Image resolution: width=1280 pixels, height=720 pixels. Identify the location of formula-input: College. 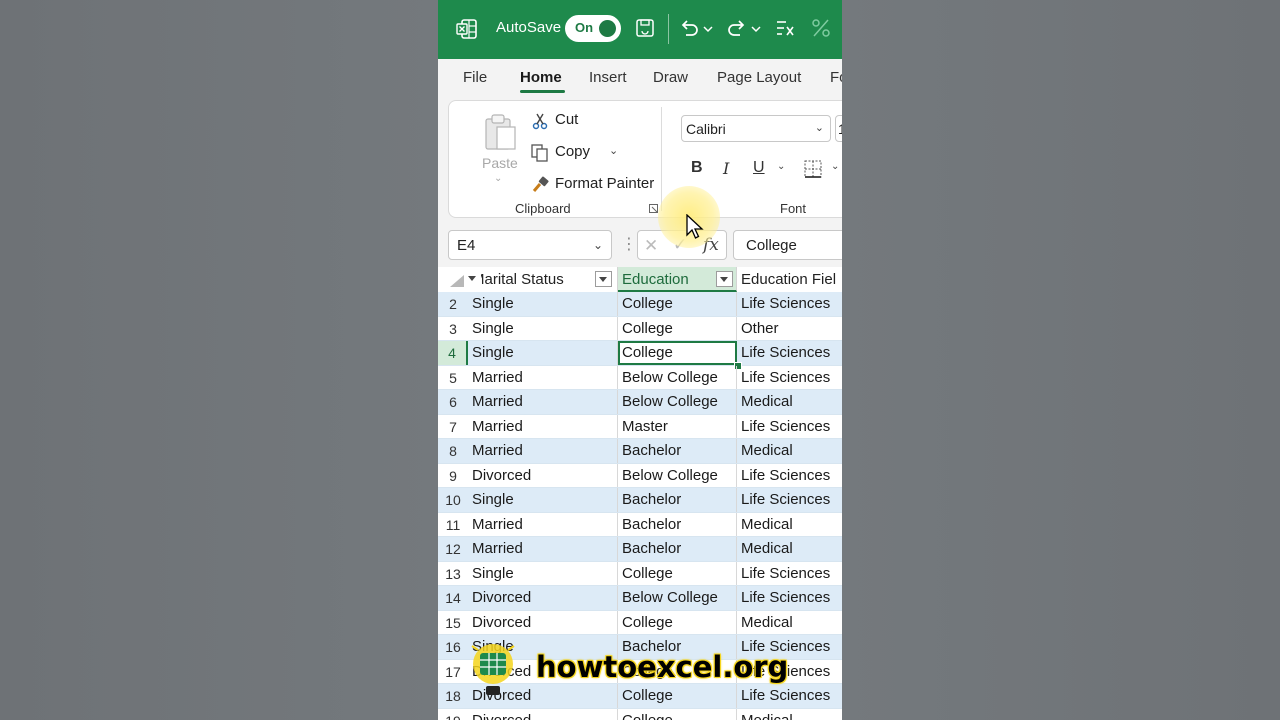
(787, 245).